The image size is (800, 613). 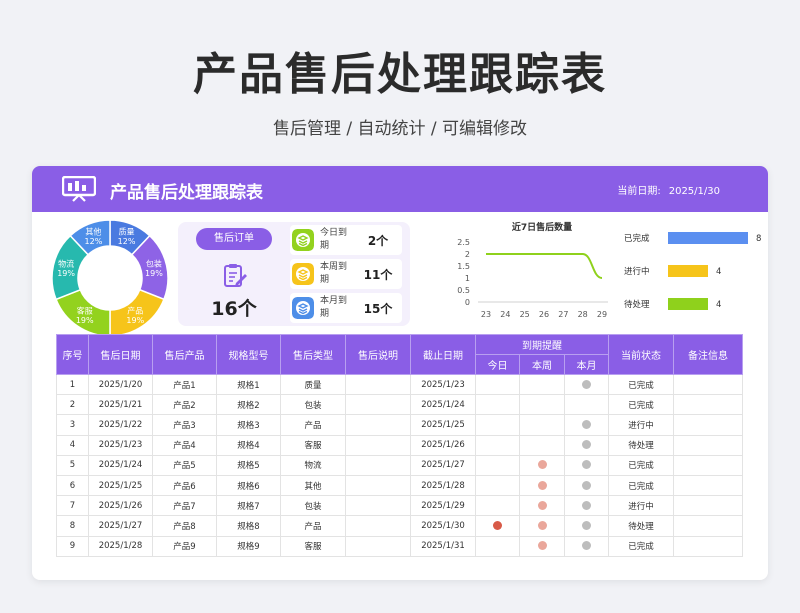 I want to click on x-tick-label: 28, so click(x=583, y=314).